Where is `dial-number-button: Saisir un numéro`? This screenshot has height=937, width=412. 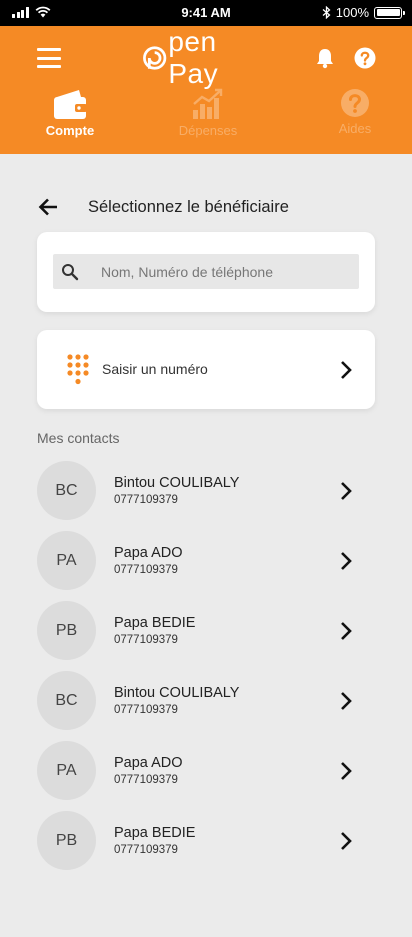 dial-number-button: Saisir un numéro is located at coordinates (206, 369).